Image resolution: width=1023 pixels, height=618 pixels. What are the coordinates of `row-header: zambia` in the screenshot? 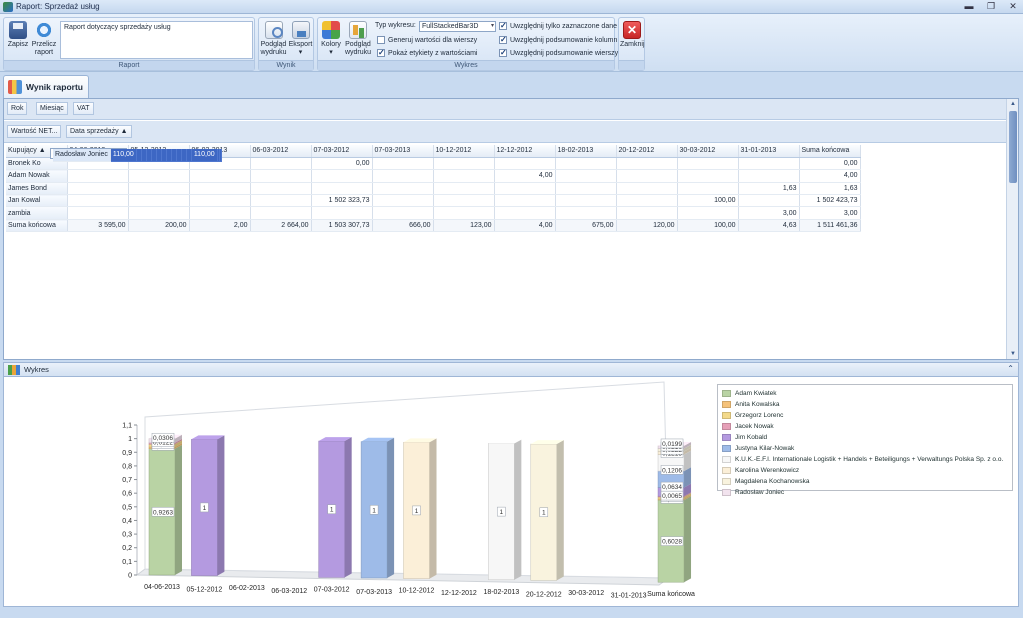 It's located at (37, 214).